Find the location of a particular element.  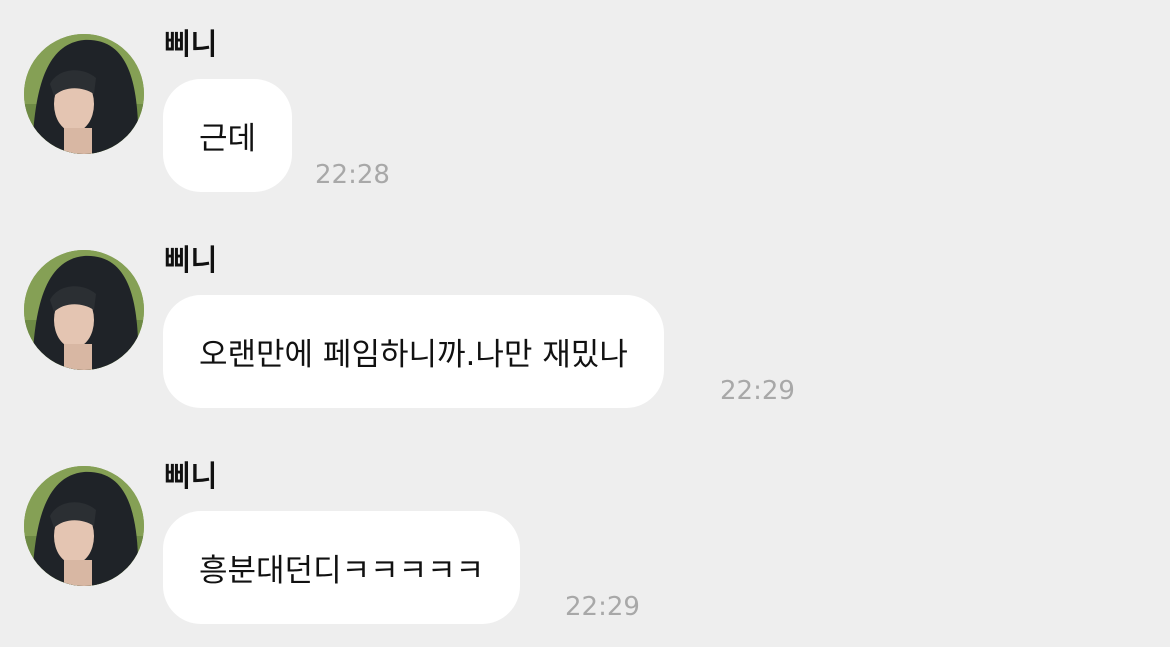

message-timestamp: 22:28 is located at coordinates (352, 175).